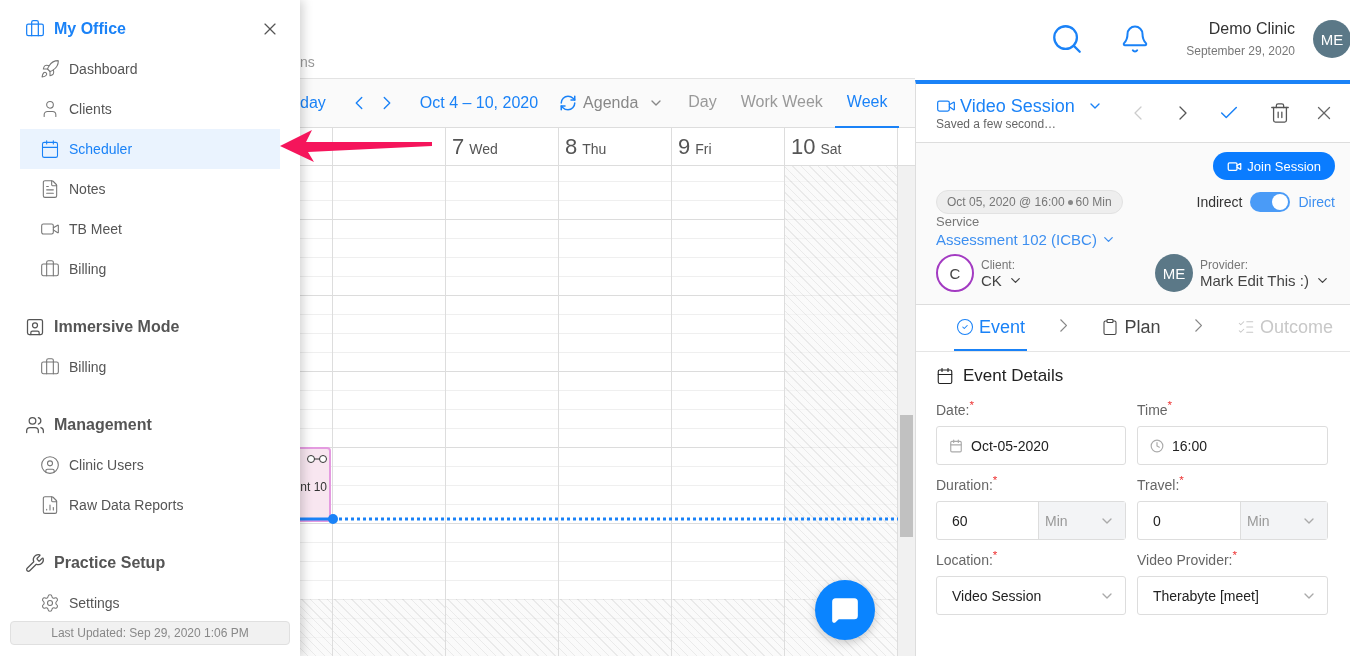 This screenshot has width=1350, height=656. I want to click on section-heading: My Office, so click(90, 28).